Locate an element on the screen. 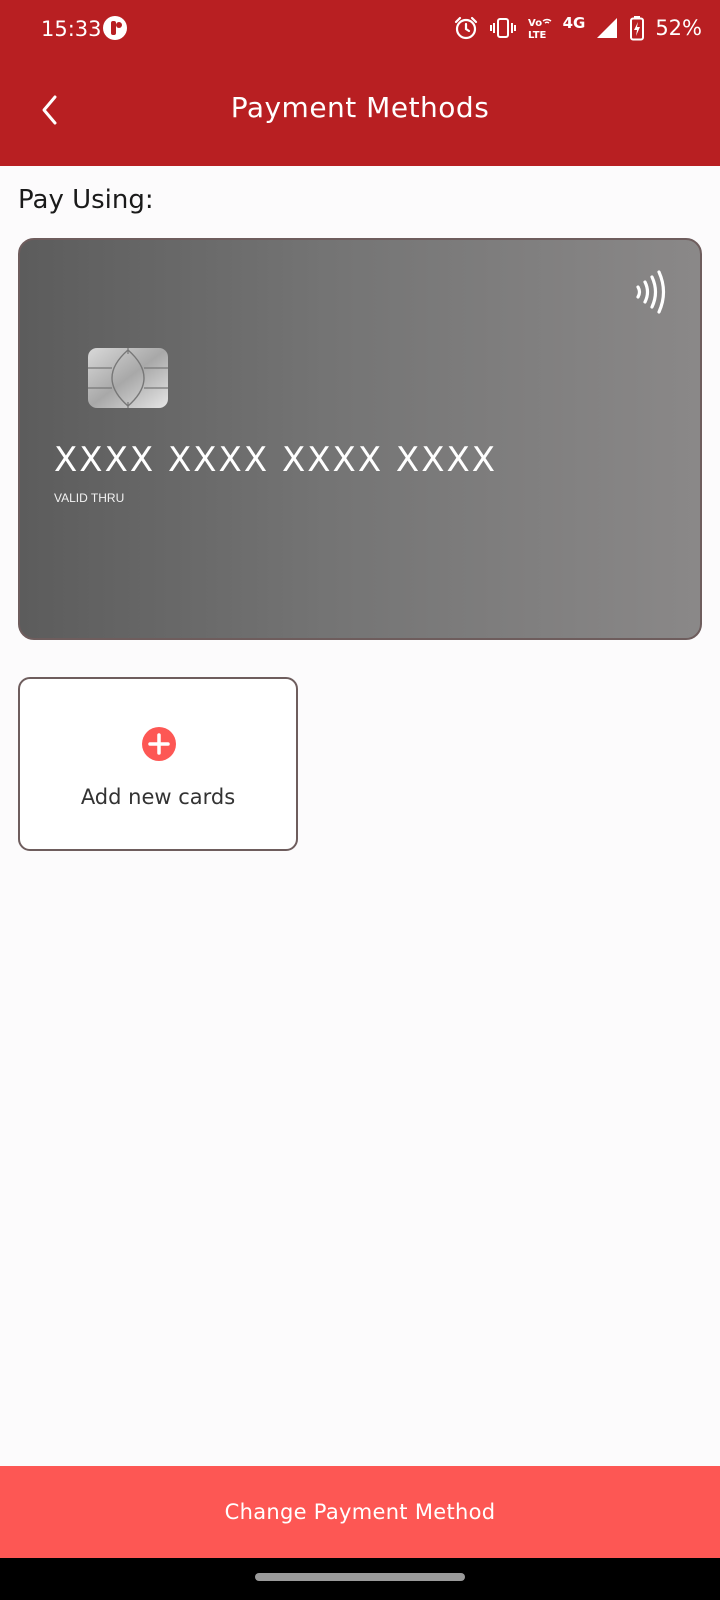 The image size is (720, 1600). change-payment-method-button: Change Payment Method is located at coordinates (360, 1512).